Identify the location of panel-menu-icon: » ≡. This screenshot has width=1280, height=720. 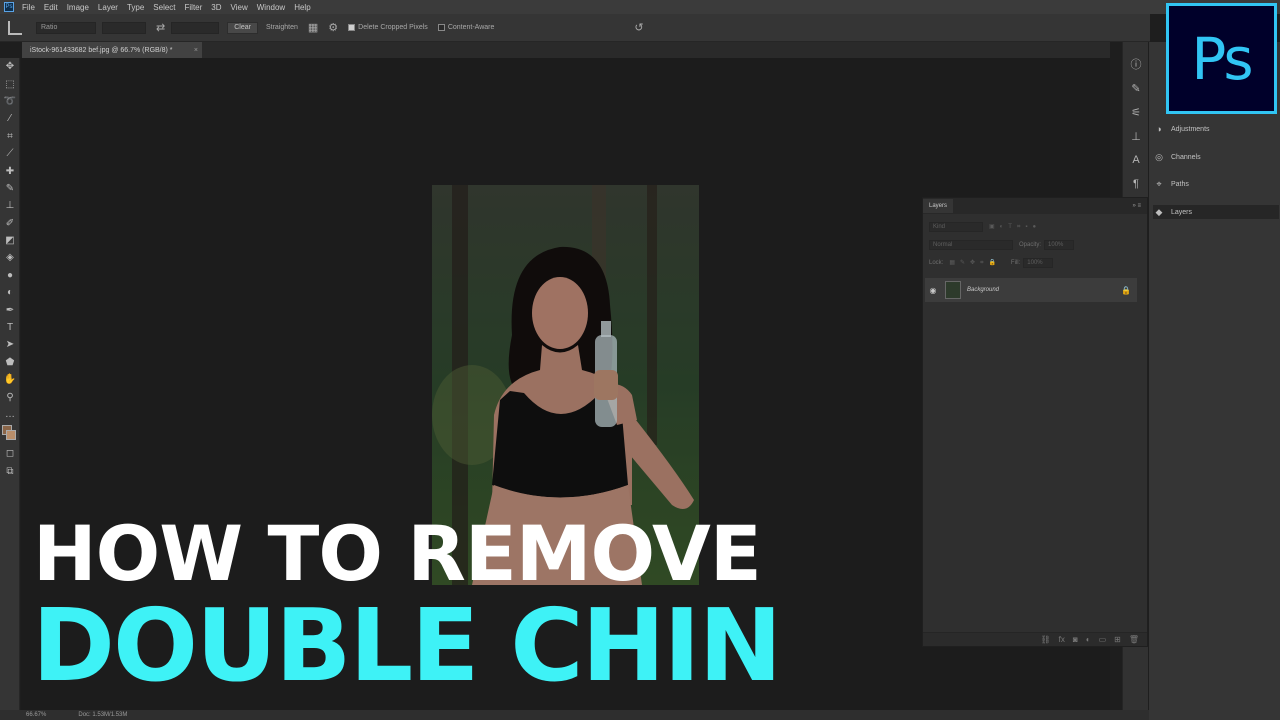
(1136, 206).